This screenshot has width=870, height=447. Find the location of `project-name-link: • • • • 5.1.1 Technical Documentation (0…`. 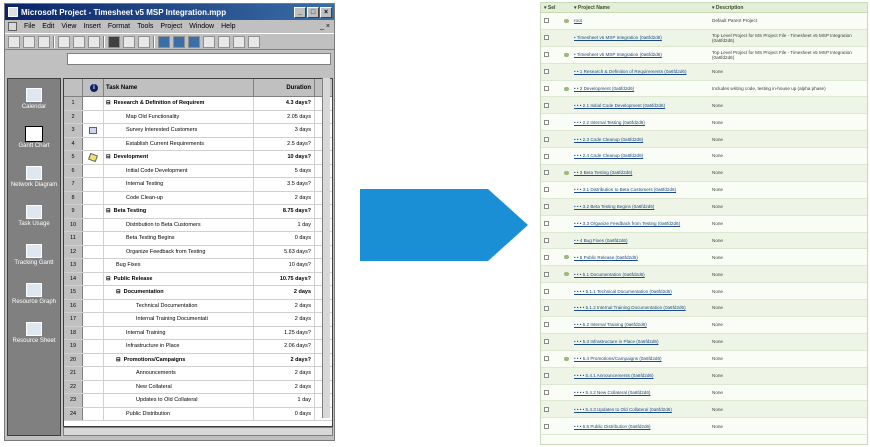

project-name-link: • • • • 5.1.1 Technical Documentation (0… is located at coordinates (640, 291).